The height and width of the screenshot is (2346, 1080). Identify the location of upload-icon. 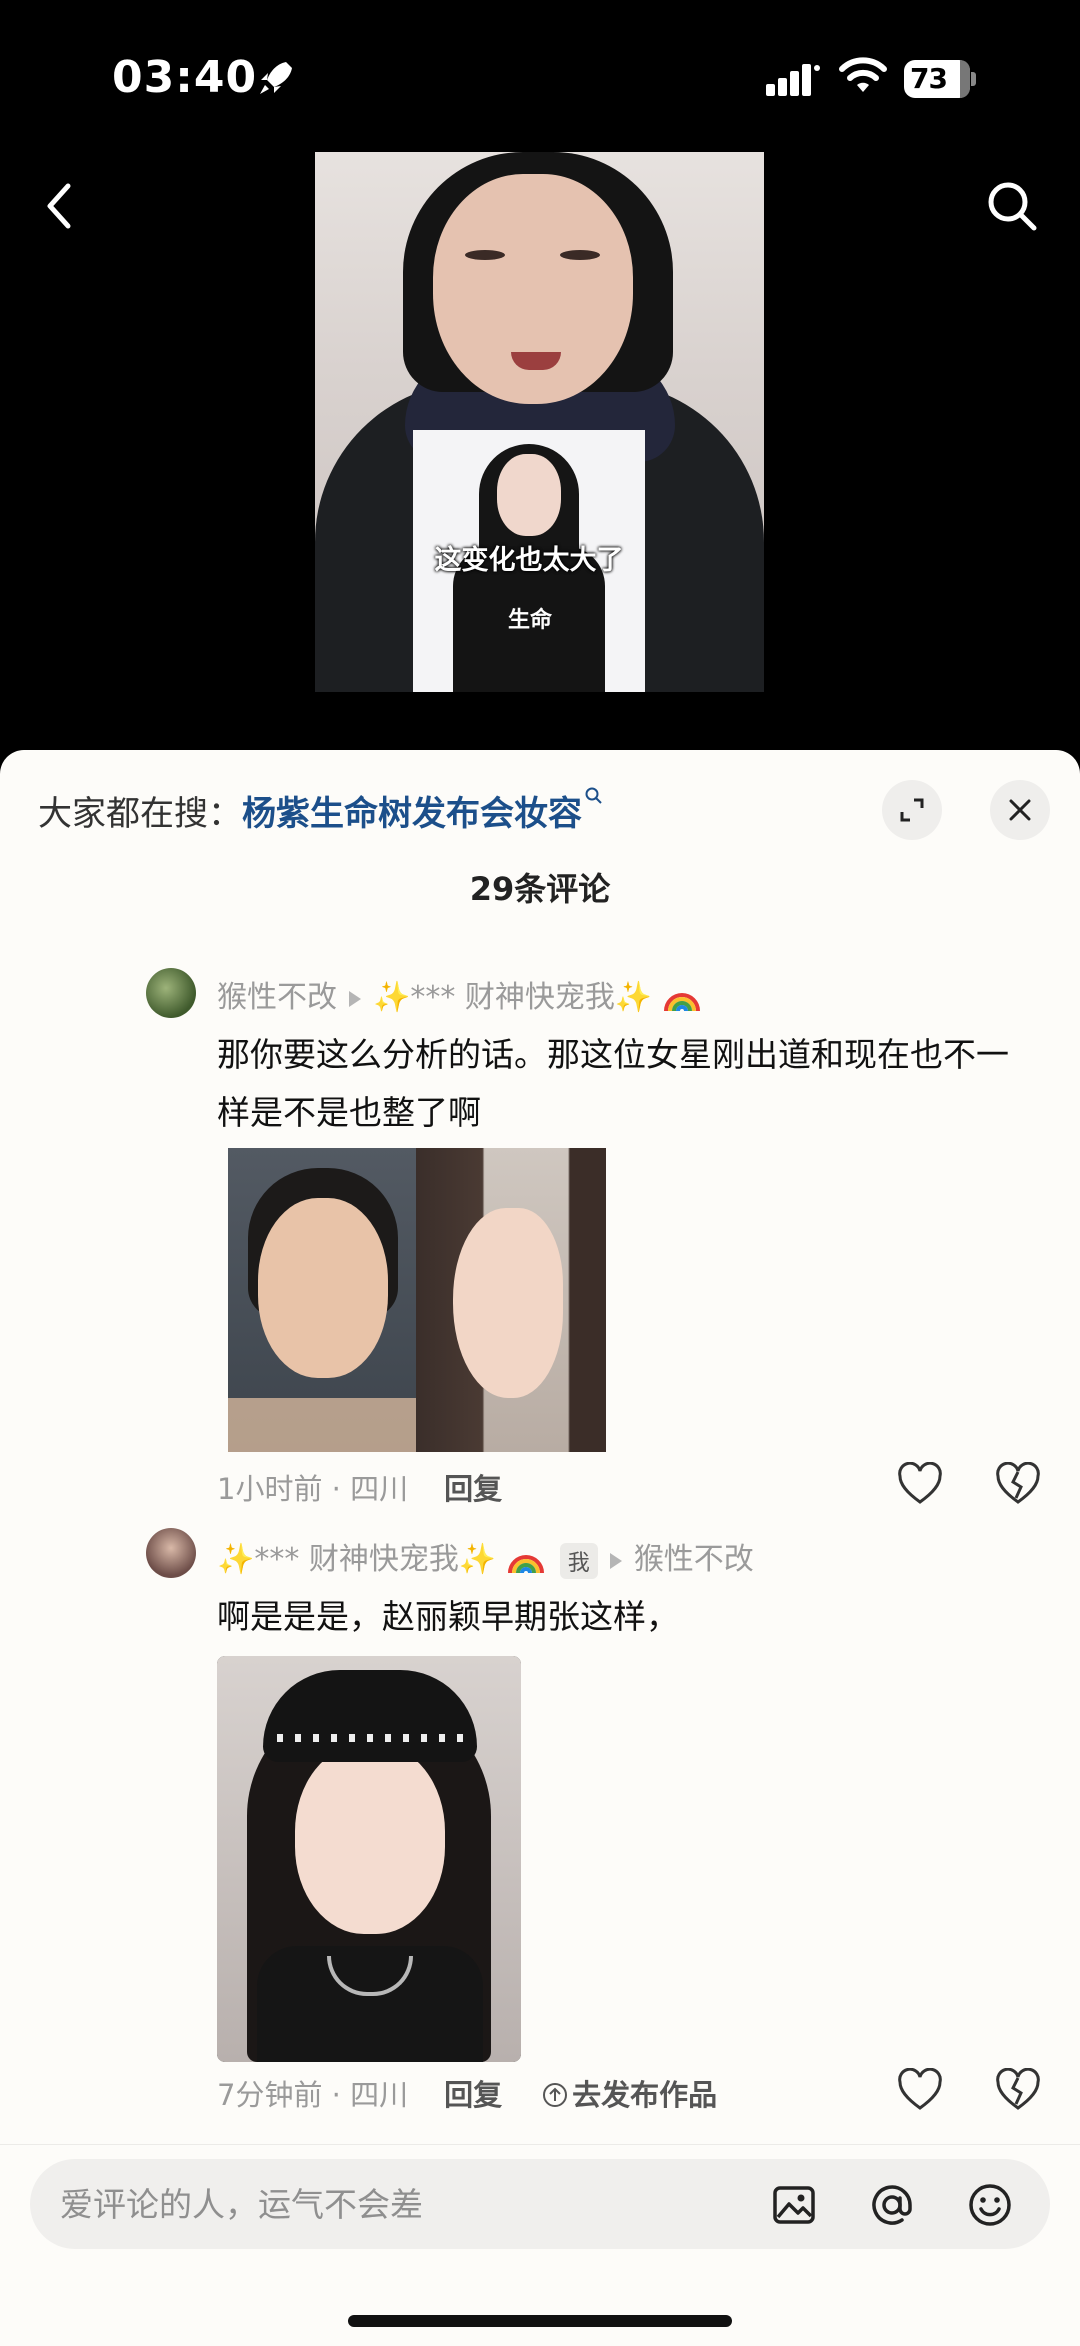
(555, 2095).